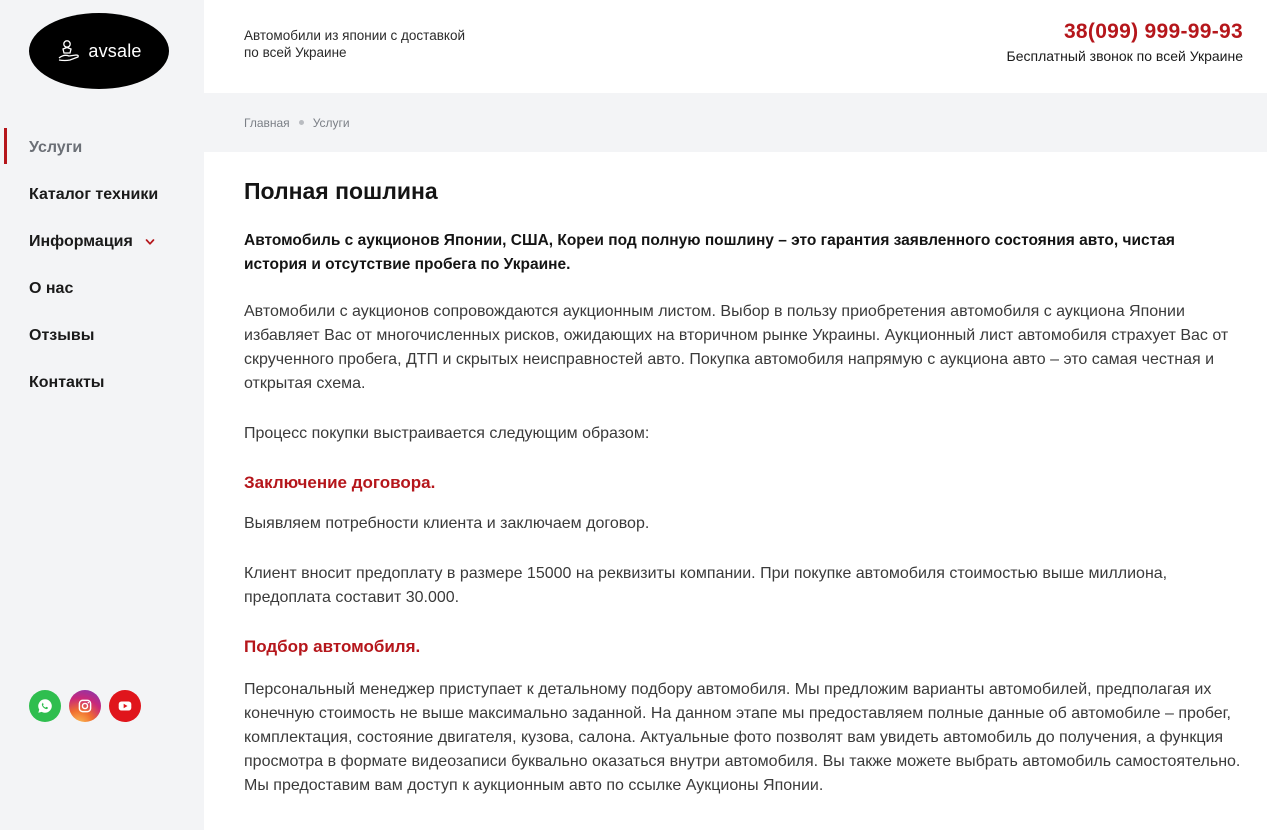 This screenshot has height=830, width=1267. I want to click on social-links, so click(85, 706).